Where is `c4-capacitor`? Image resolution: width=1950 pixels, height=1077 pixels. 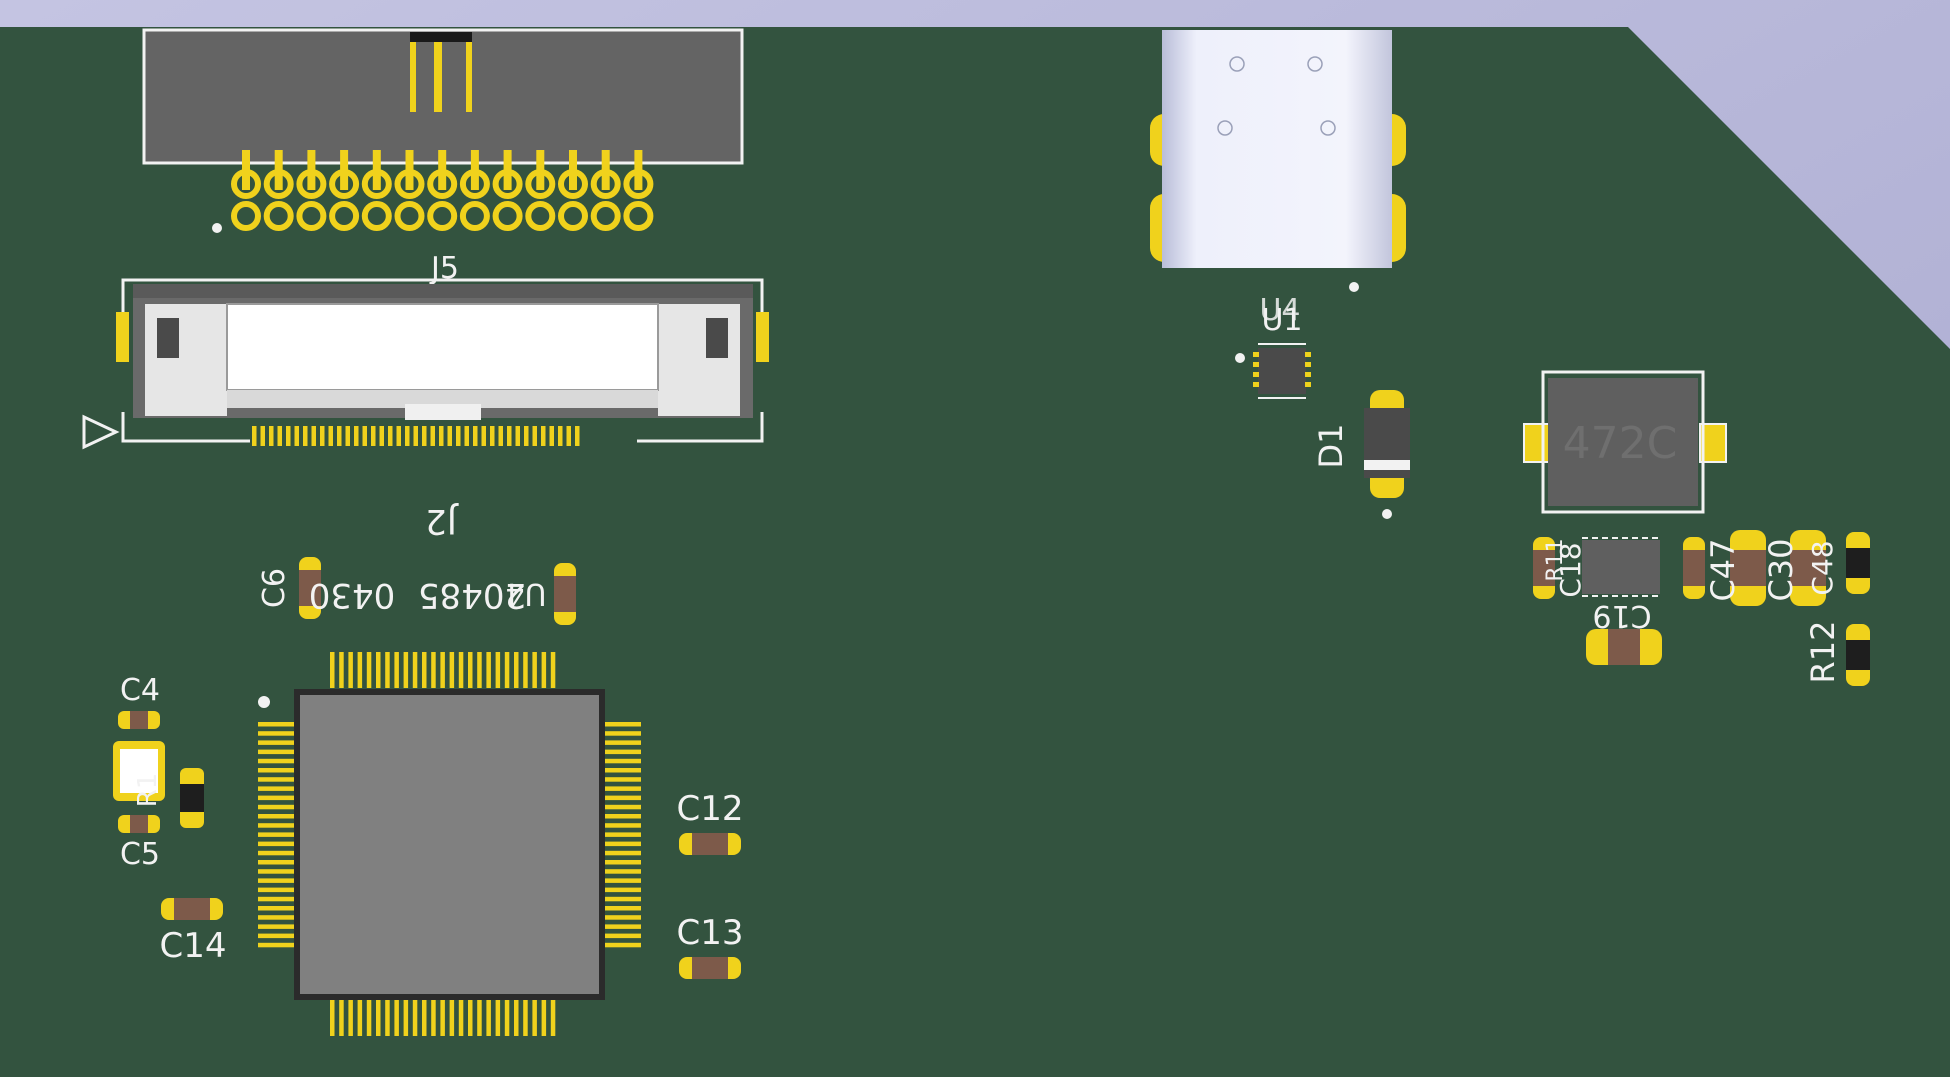
c4-capacitor is located at coordinates (139, 720).